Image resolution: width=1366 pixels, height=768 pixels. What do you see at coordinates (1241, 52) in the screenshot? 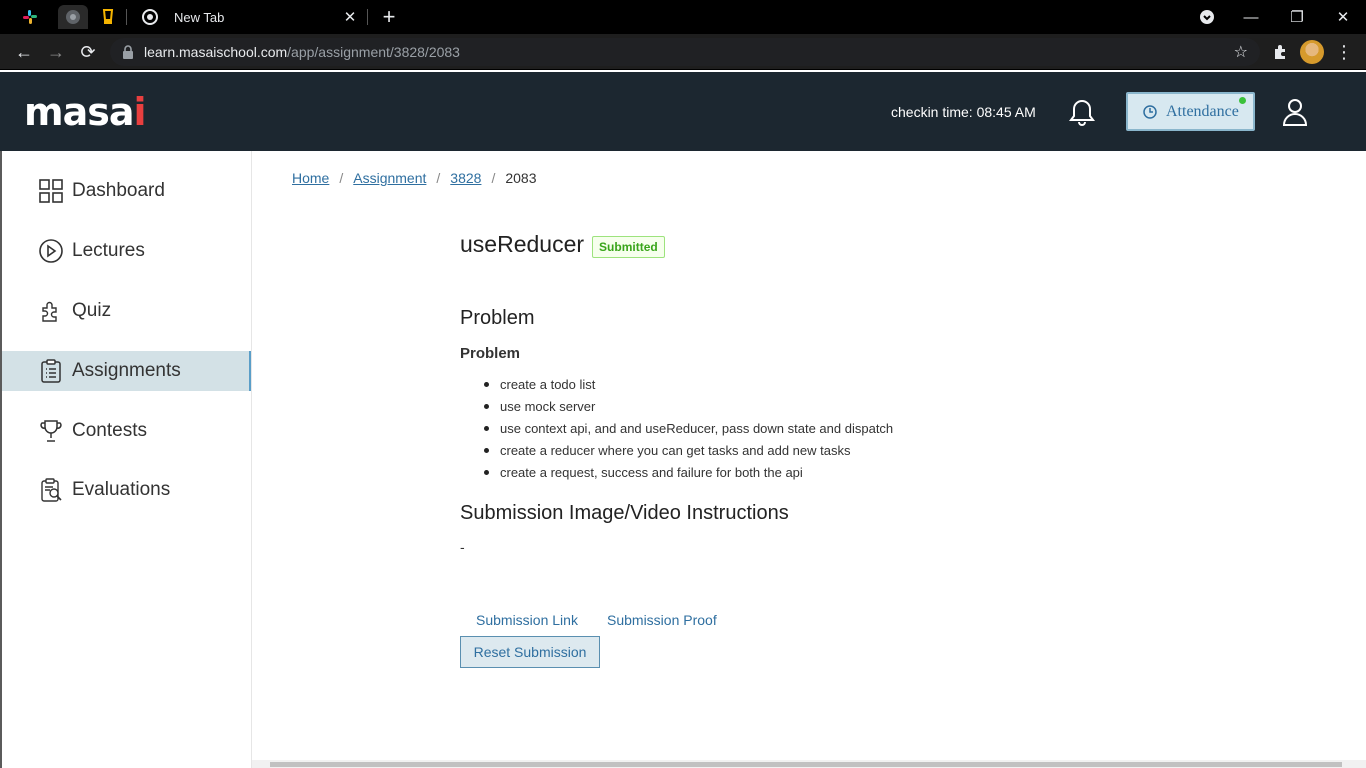
I see `bookmark-star-icon: ☆` at bounding box center [1241, 52].